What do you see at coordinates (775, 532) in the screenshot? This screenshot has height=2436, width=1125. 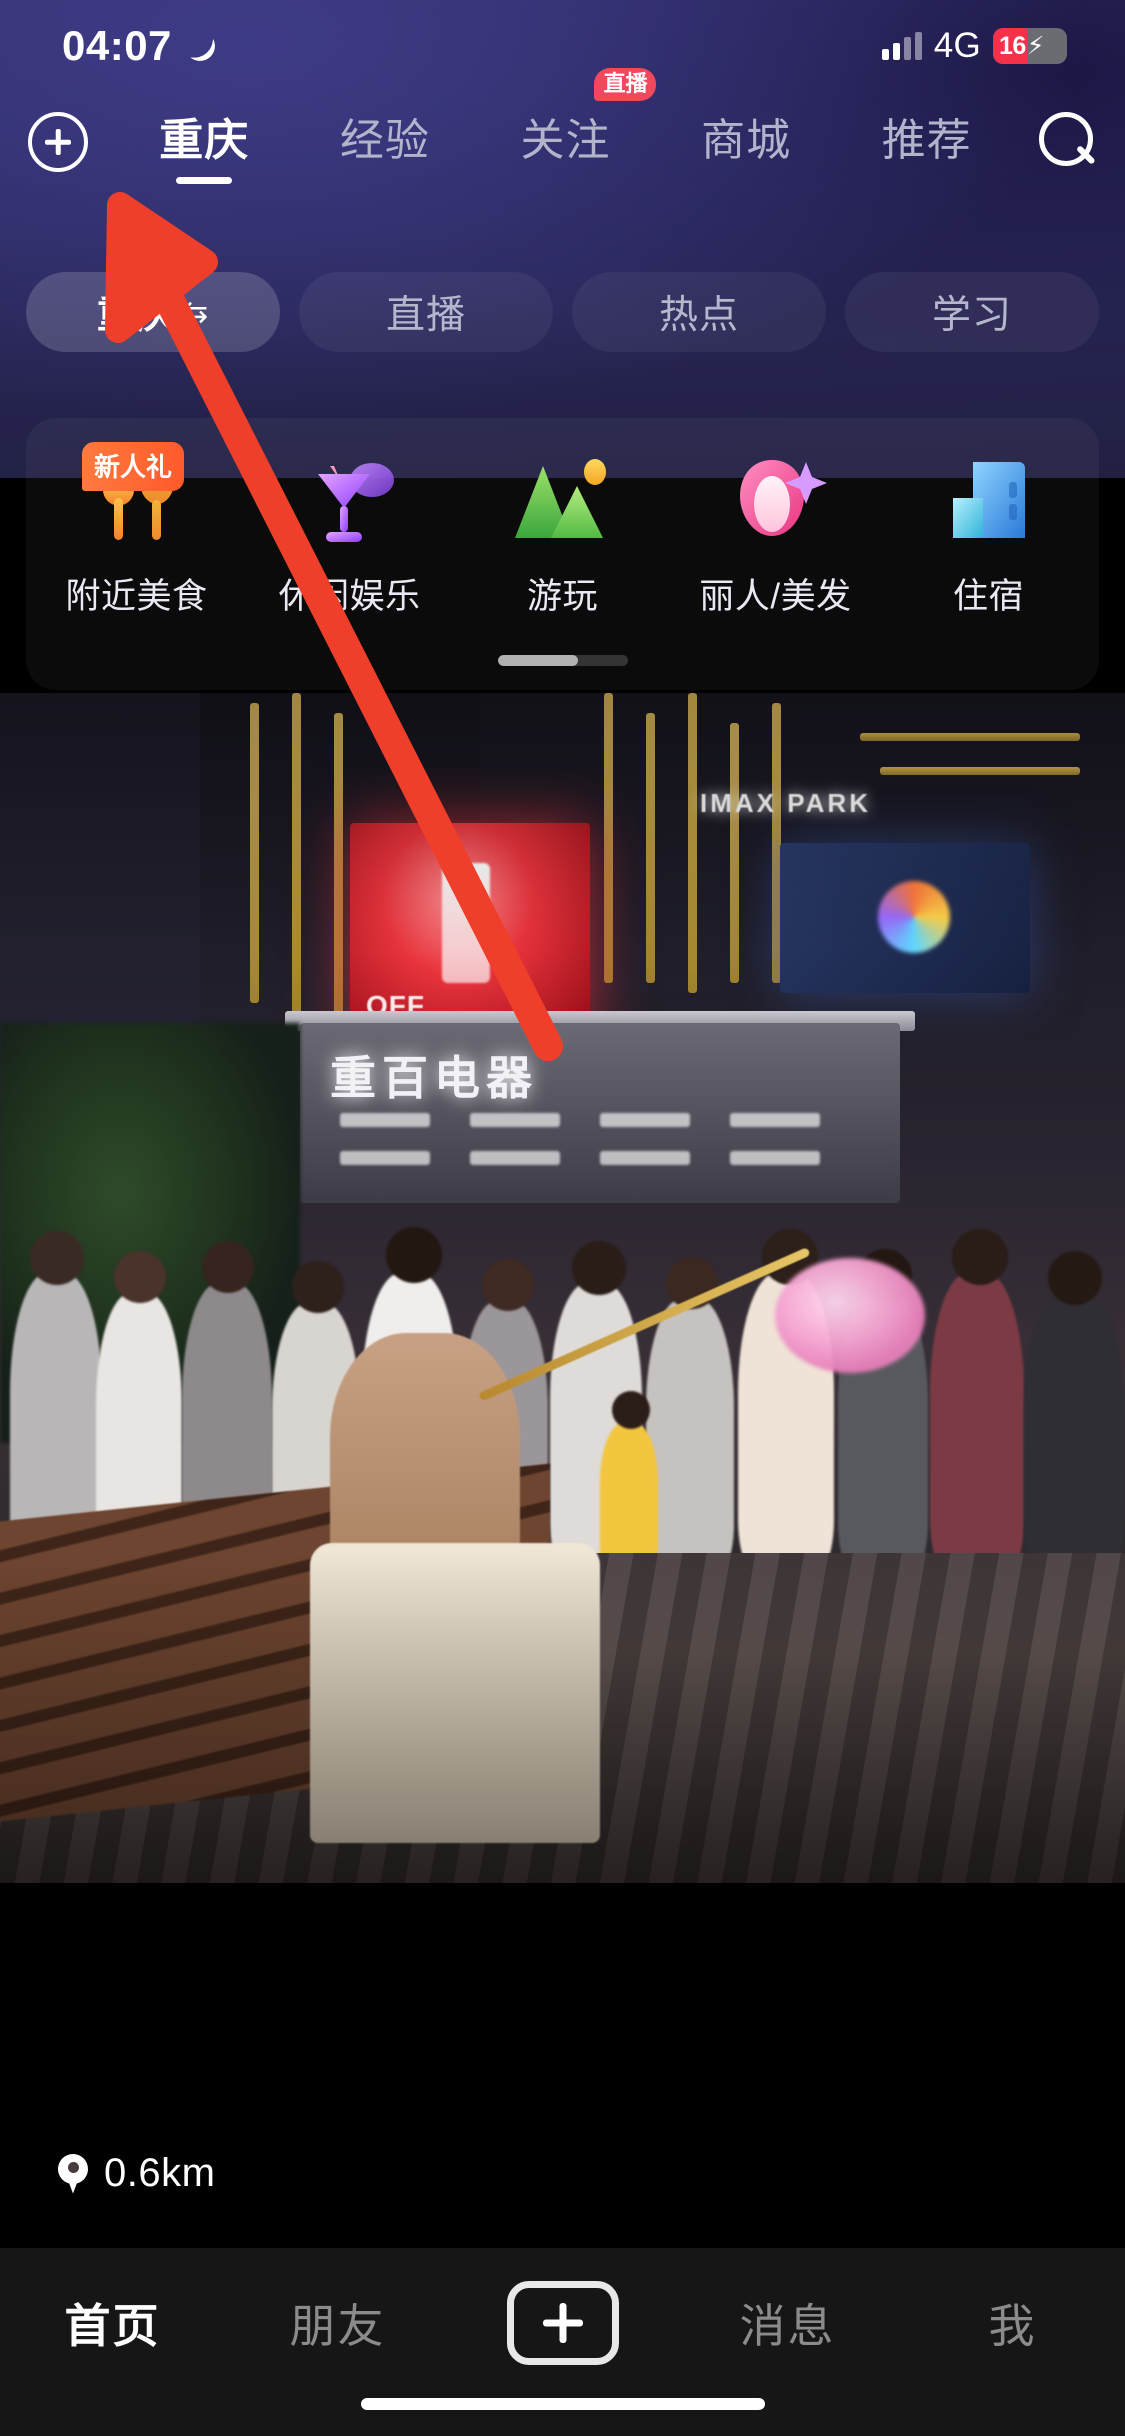 I see `category-item-beauty: 丽人/美发` at bounding box center [775, 532].